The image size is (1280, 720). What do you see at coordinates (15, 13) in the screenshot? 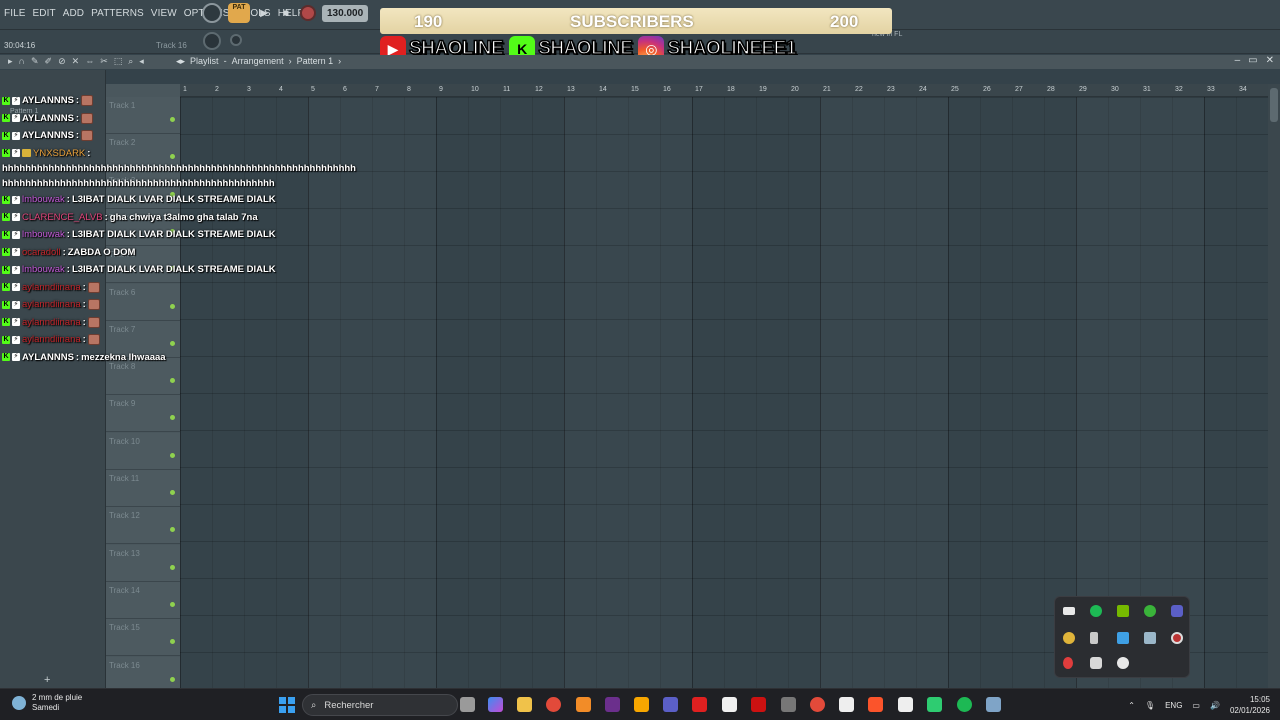
I see `menu-file: FILE` at bounding box center [15, 13].